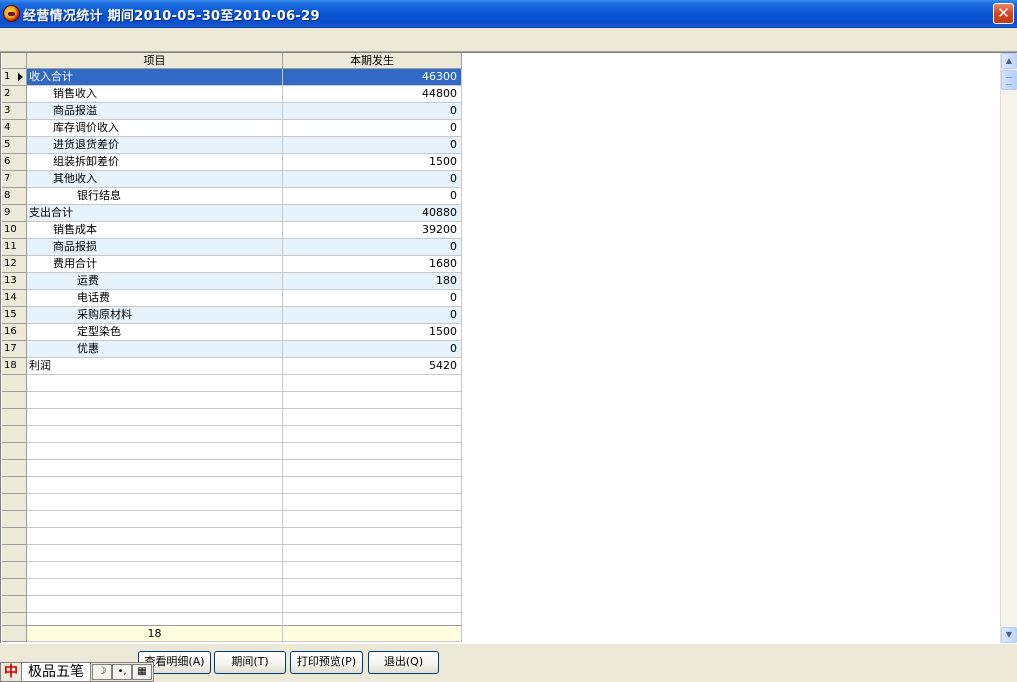 The width and height of the screenshot is (1017, 682). Describe the element at coordinates (142, 672) in the screenshot. I see `ime-keyboard-icon: ▦` at that location.